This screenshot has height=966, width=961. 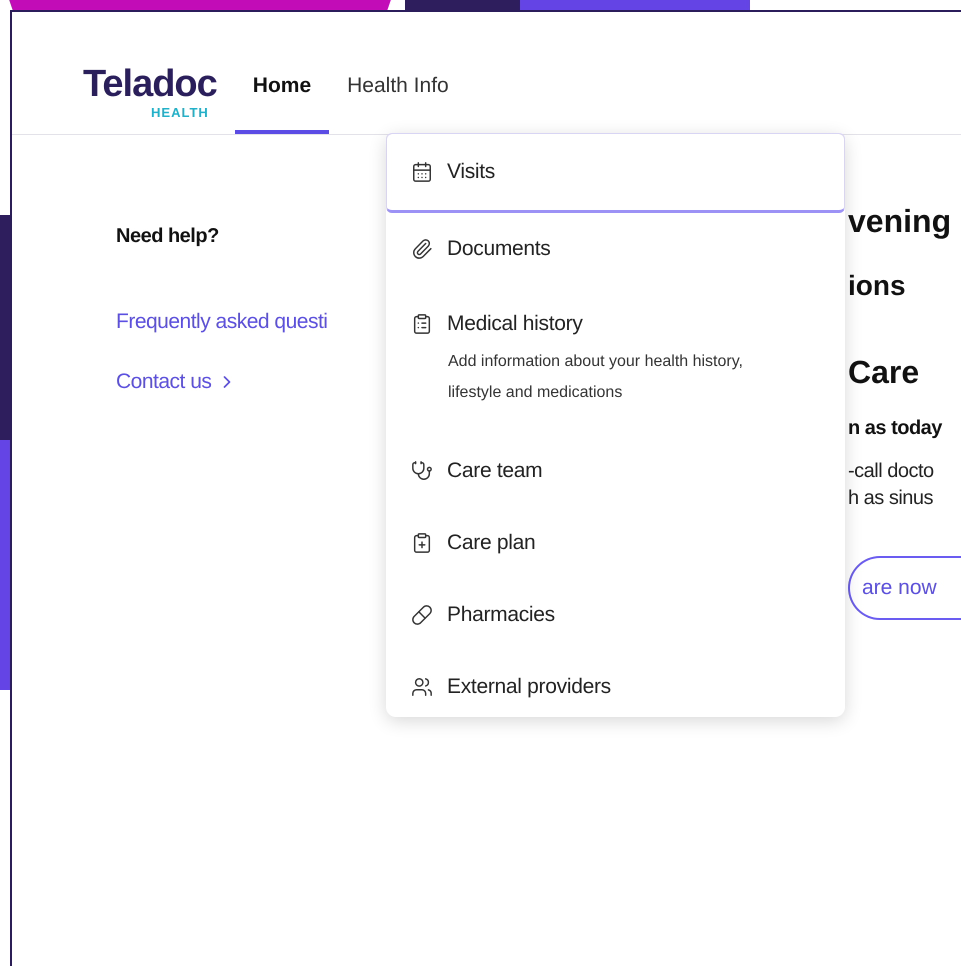 What do you see at coordinates (884, 372) in the screenshot?
I see `card-title: Care` at bounding box center [884, 372].